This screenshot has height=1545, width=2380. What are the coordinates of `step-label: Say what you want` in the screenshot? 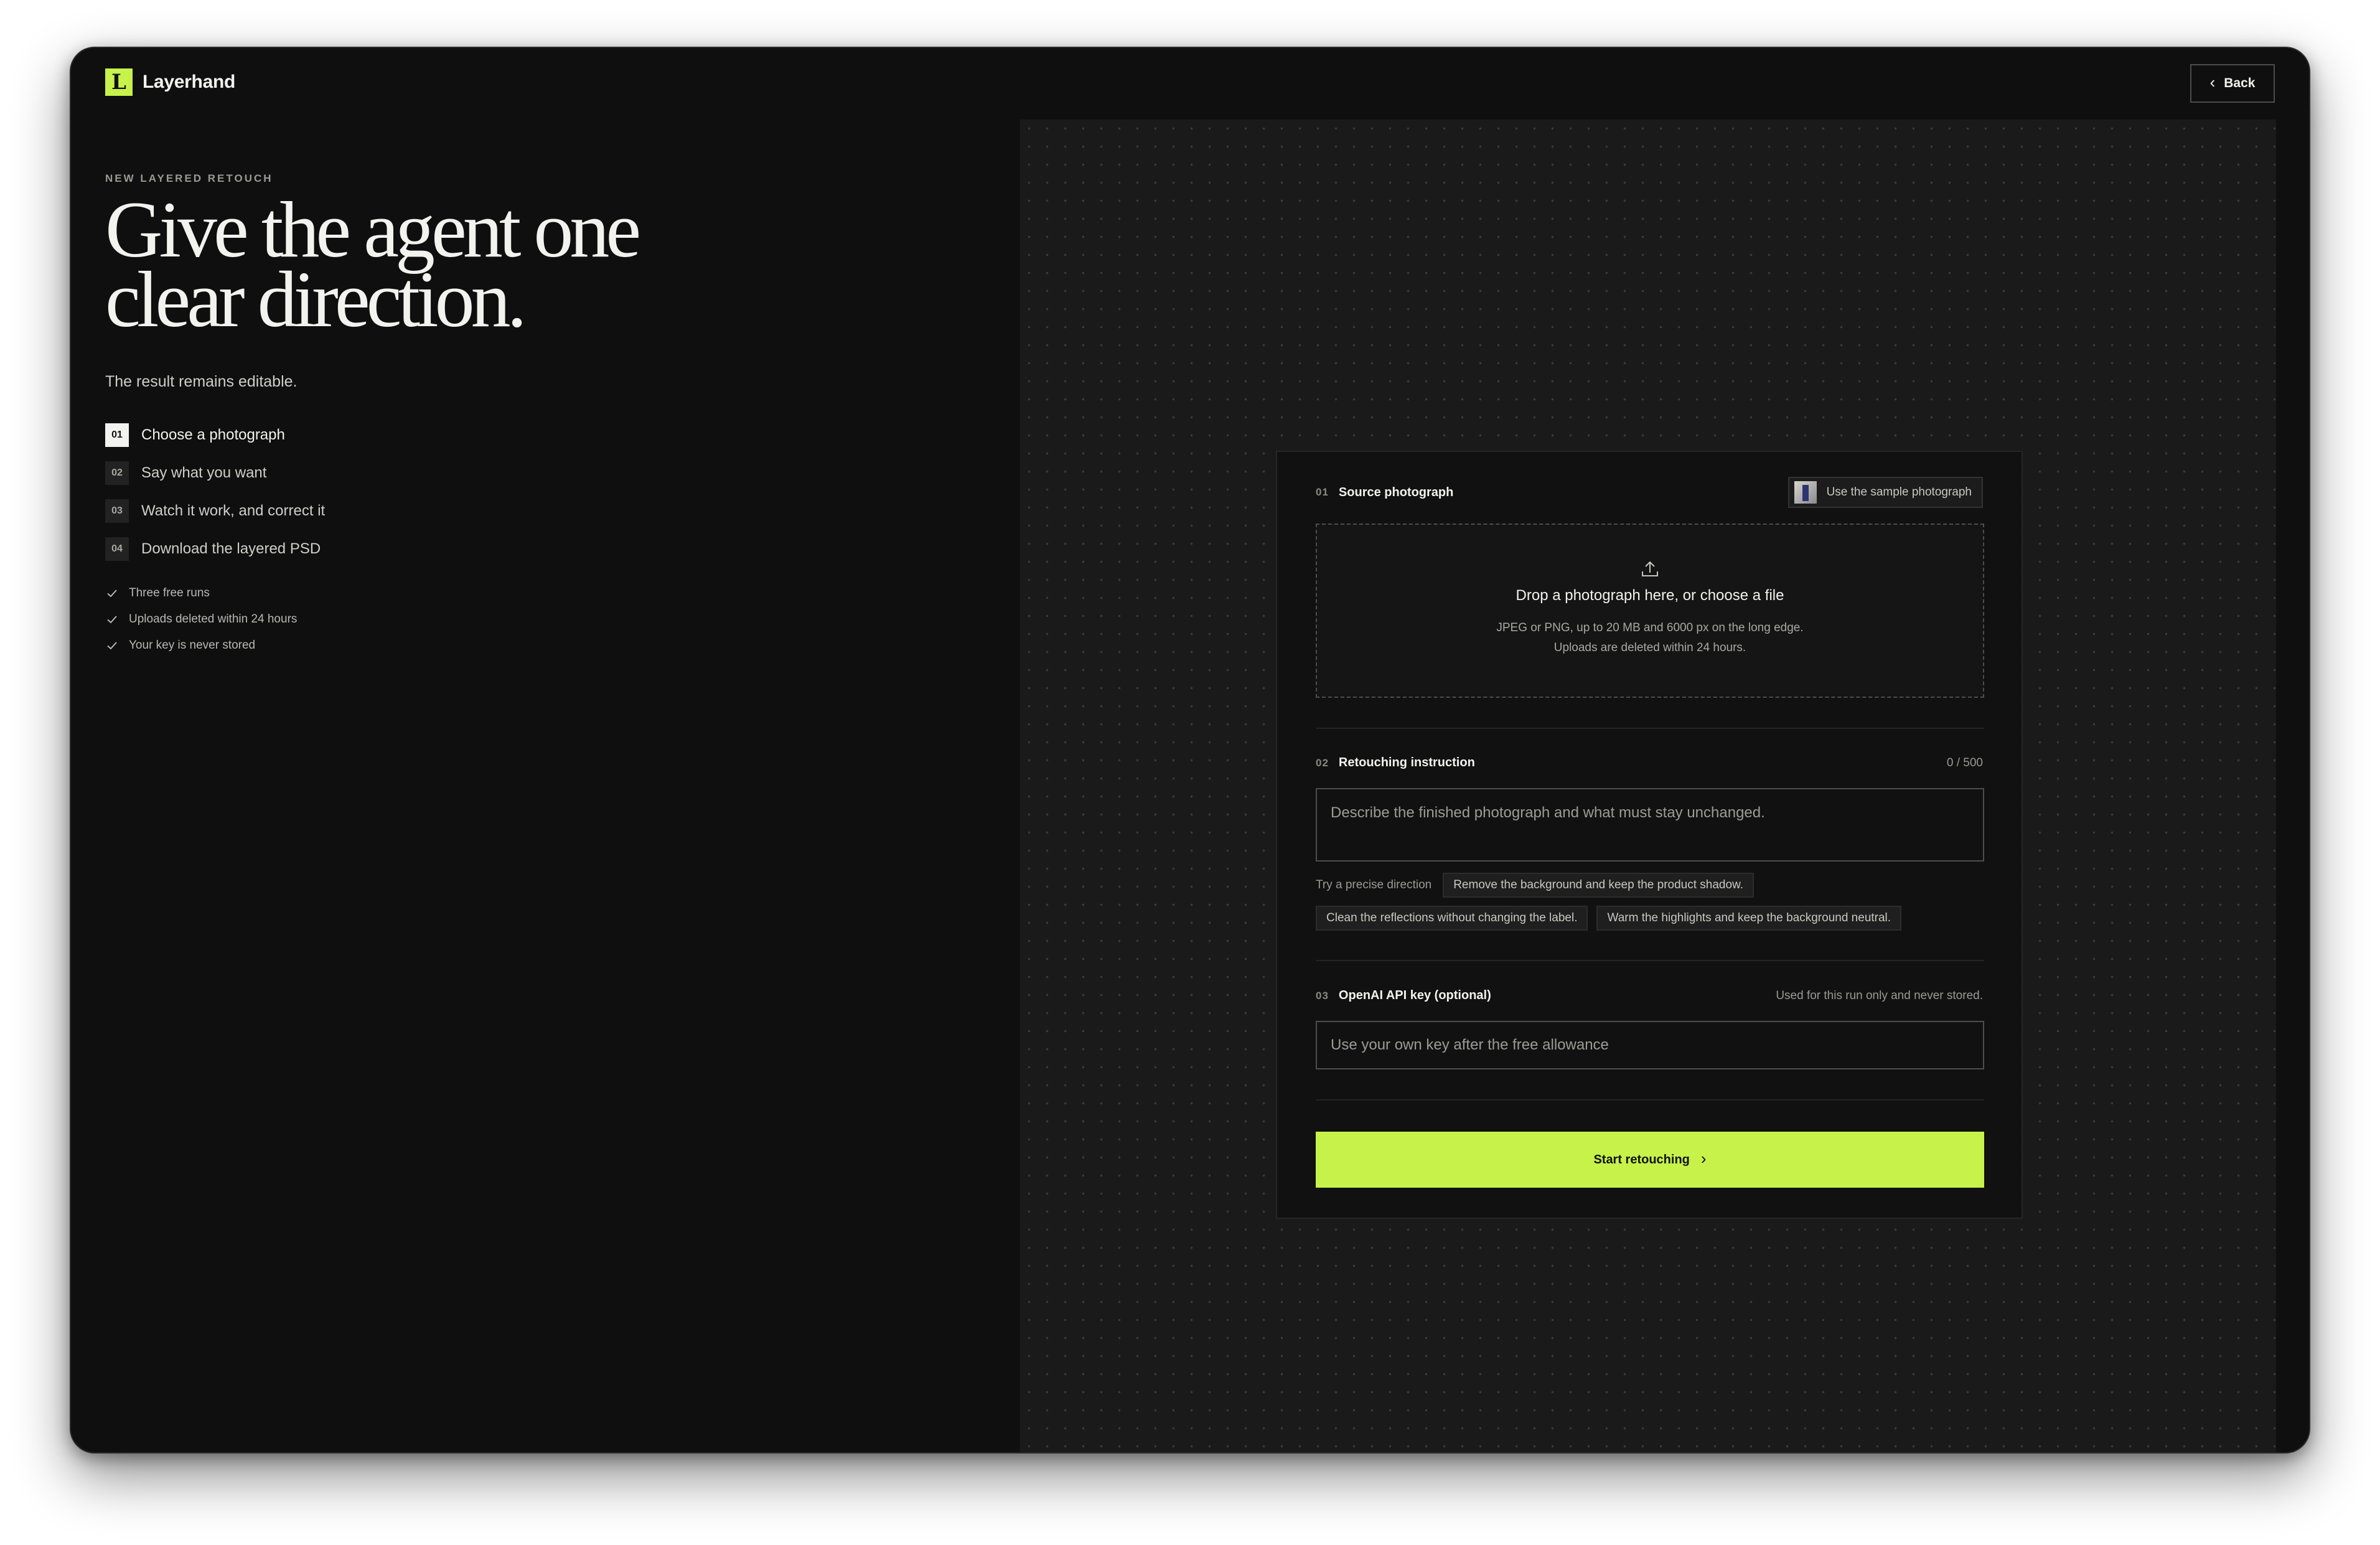 It's located at (204, 473).